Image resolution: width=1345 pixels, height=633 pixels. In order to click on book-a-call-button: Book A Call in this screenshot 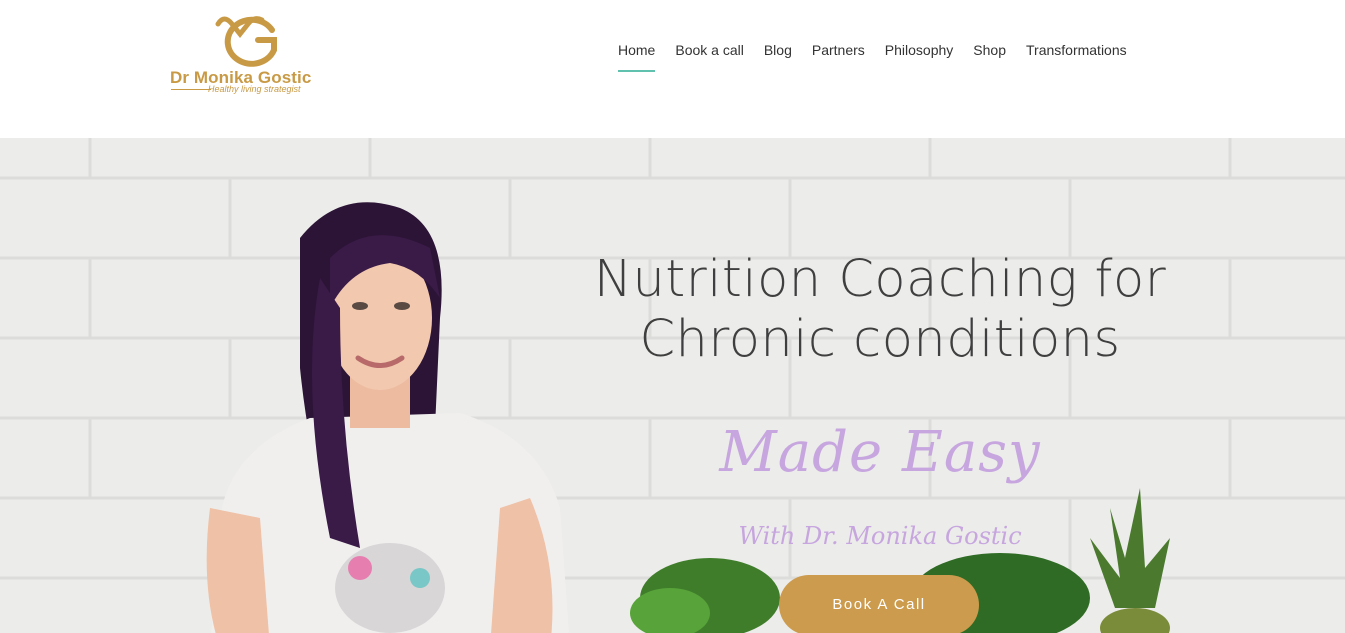, I will do `click(879, 604)`.